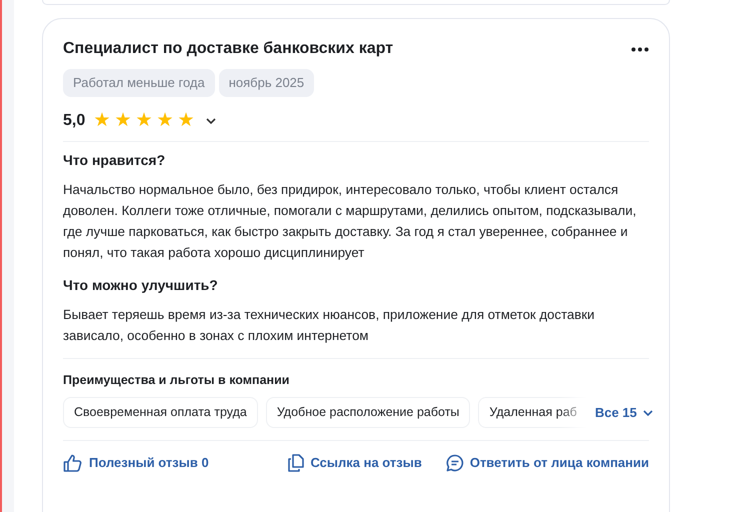 The image size is (750, 512). What do you see at coordinates (547, 462) in the screenshot?
I see `company-reply-button: Ответить от лица компании` at bounding box center [547, 462].